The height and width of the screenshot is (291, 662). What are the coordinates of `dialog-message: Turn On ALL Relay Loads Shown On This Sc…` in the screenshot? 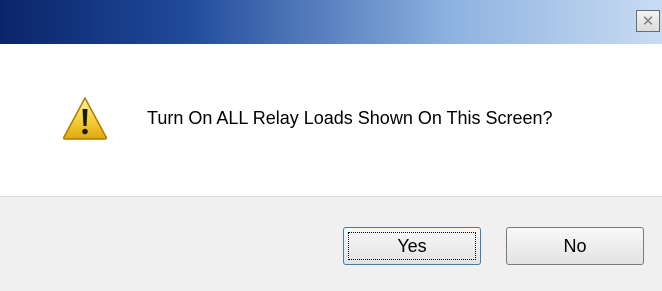 It's located at (350, 118).